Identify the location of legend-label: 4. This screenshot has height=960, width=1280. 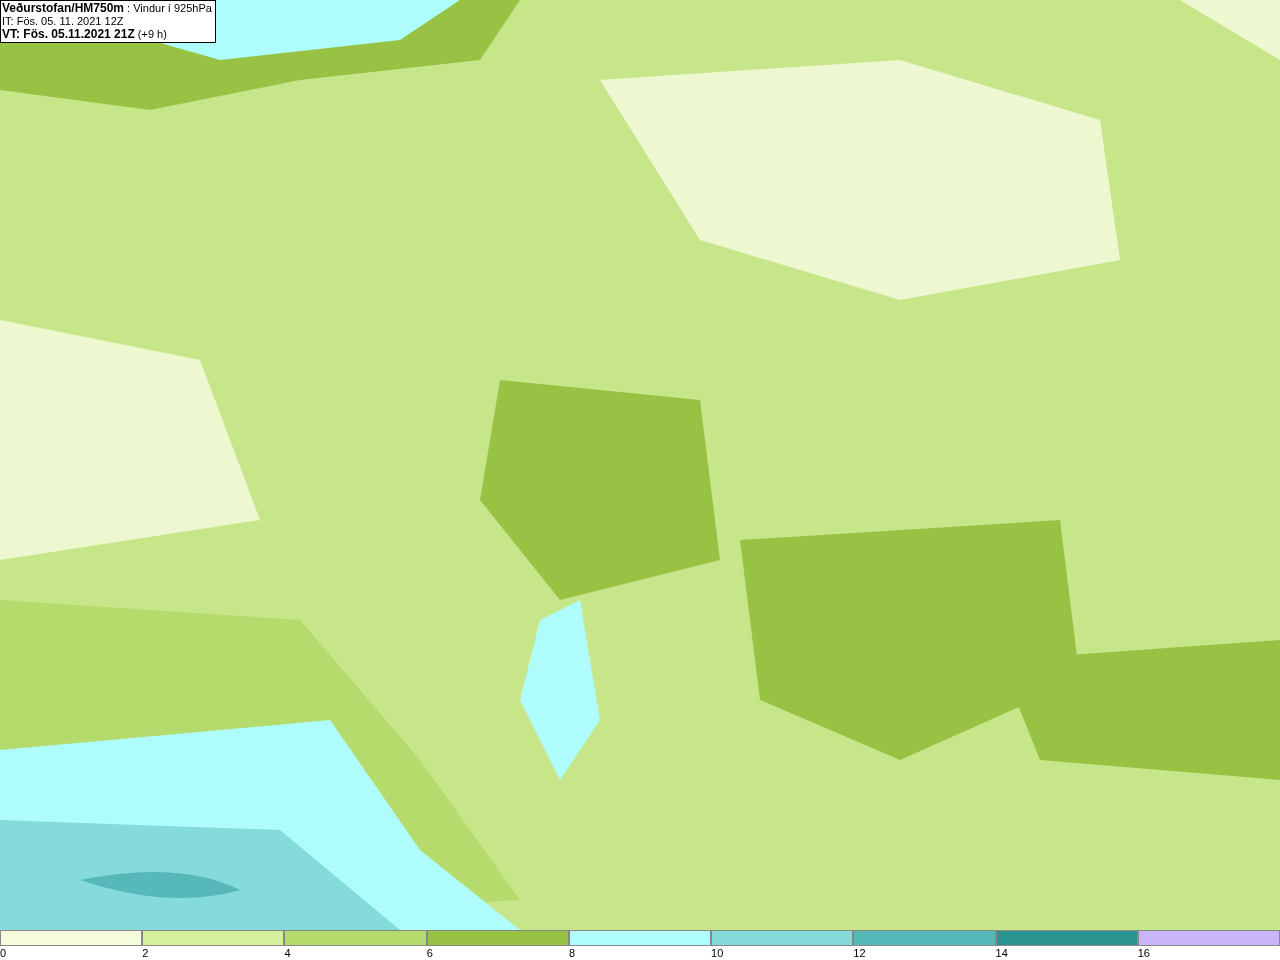
(287, 953).